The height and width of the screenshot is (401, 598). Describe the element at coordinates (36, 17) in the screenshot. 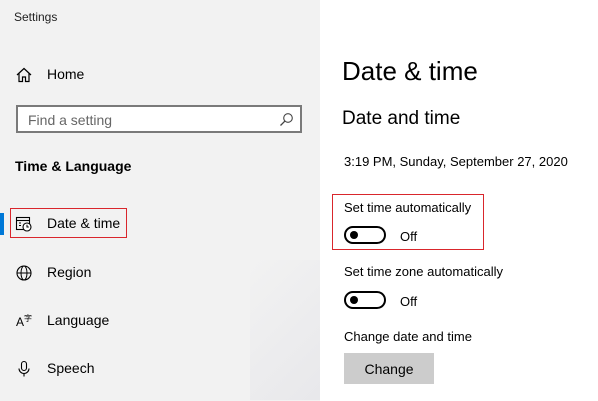

I see `window-title: Settings` at that location.